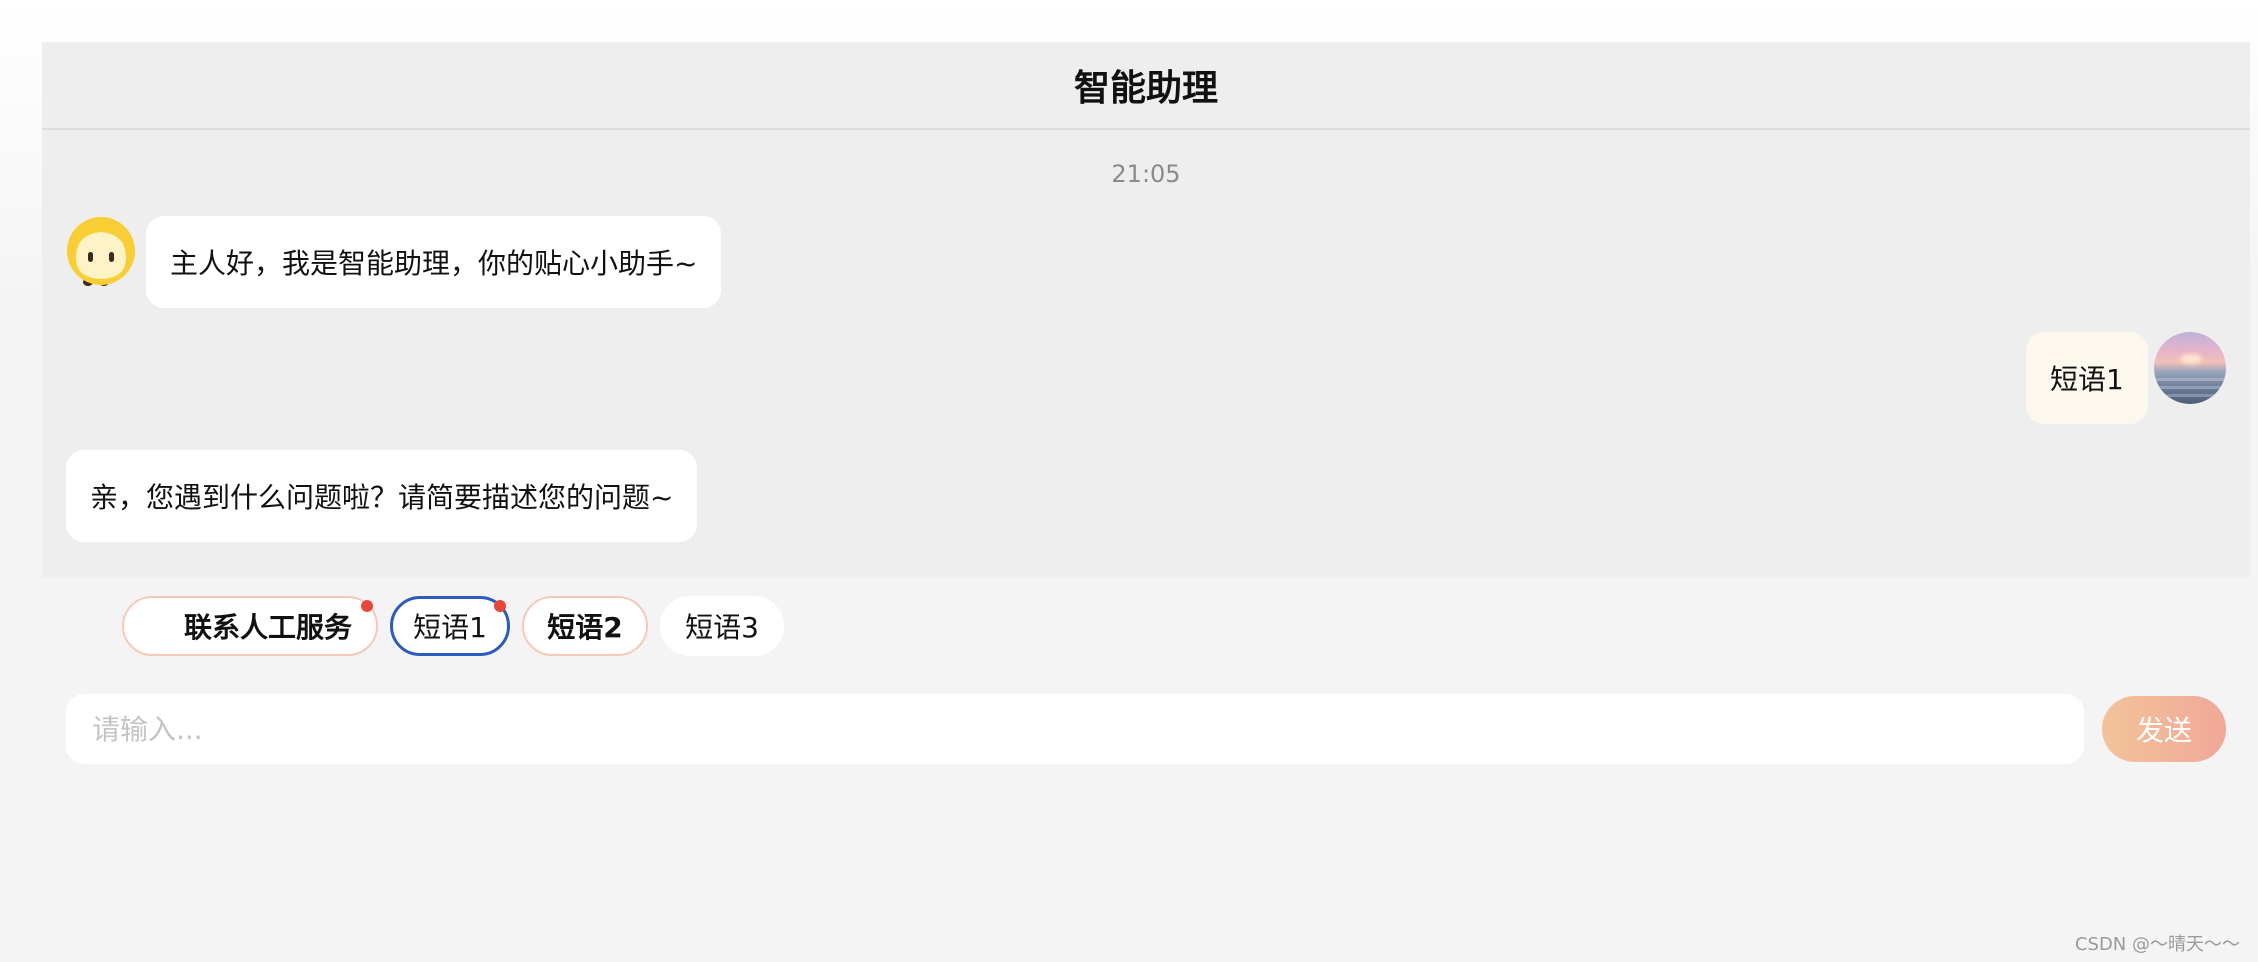 Image resolution: width=2258 pixels, height=962 pixels. I want to click on message-input-container, so click(1075, 729).